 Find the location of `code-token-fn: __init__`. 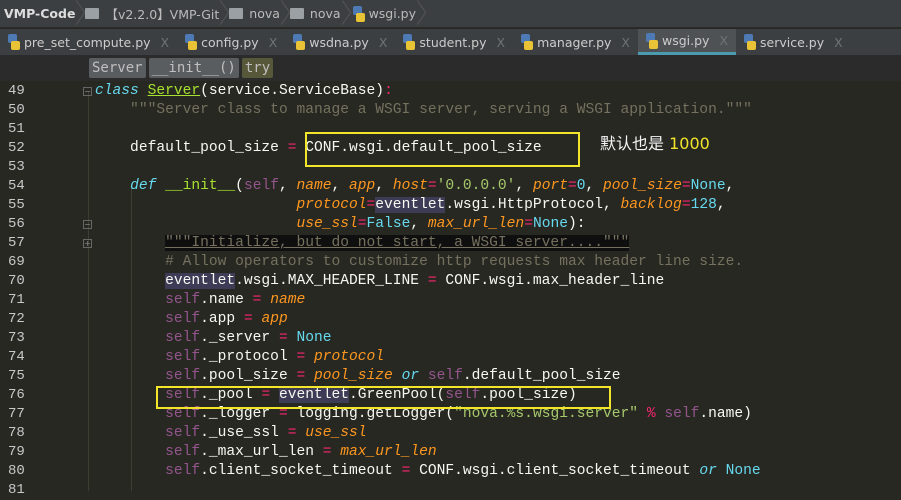

code-token-fn: __init__ is located at coordinates (200, 186).